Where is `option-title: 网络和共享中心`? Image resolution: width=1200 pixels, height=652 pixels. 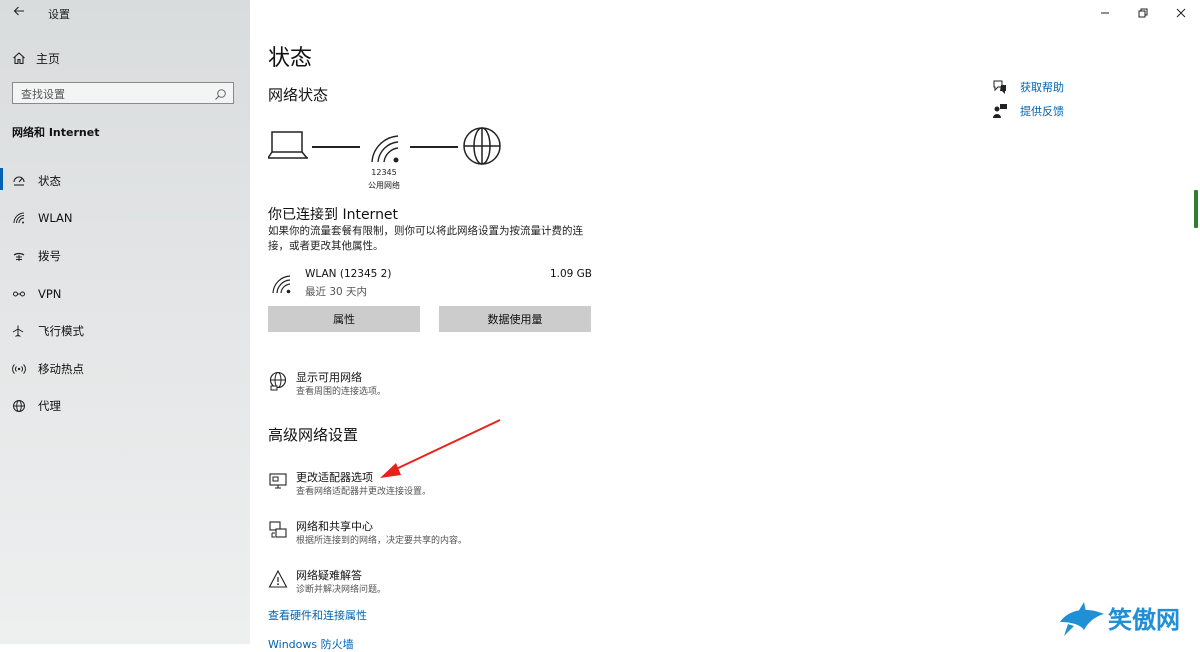
option-title: 网络和共享中心 is located at coordinates (334, 526).